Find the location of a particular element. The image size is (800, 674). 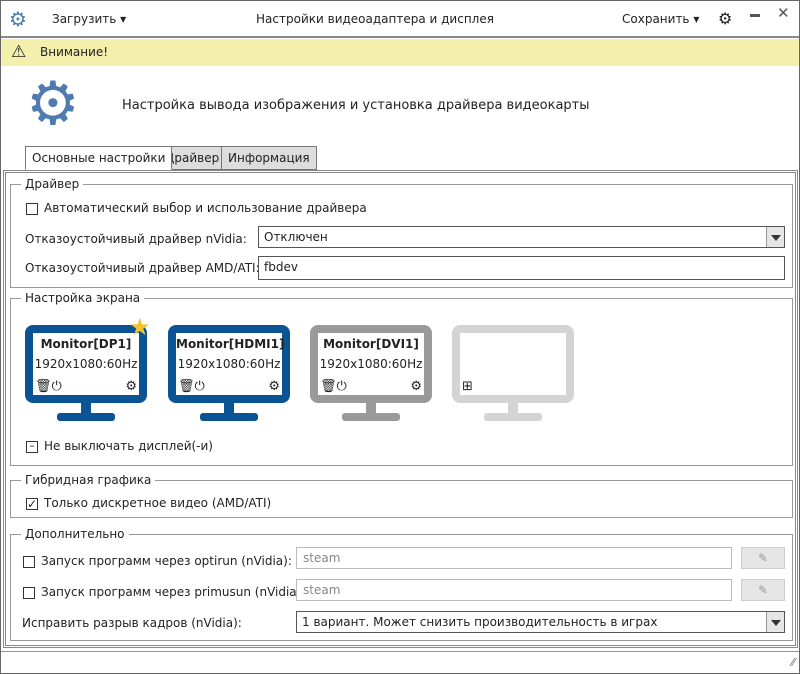

primusun-edit-button: ✎ is located at coordinates (763, 590).